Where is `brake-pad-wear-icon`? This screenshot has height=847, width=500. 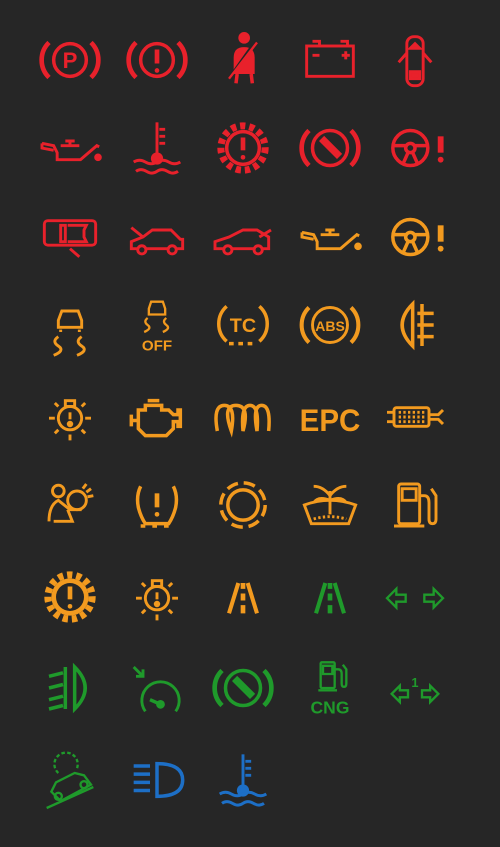
brake-pad-wear-icon is located at coordinates (243, 505).